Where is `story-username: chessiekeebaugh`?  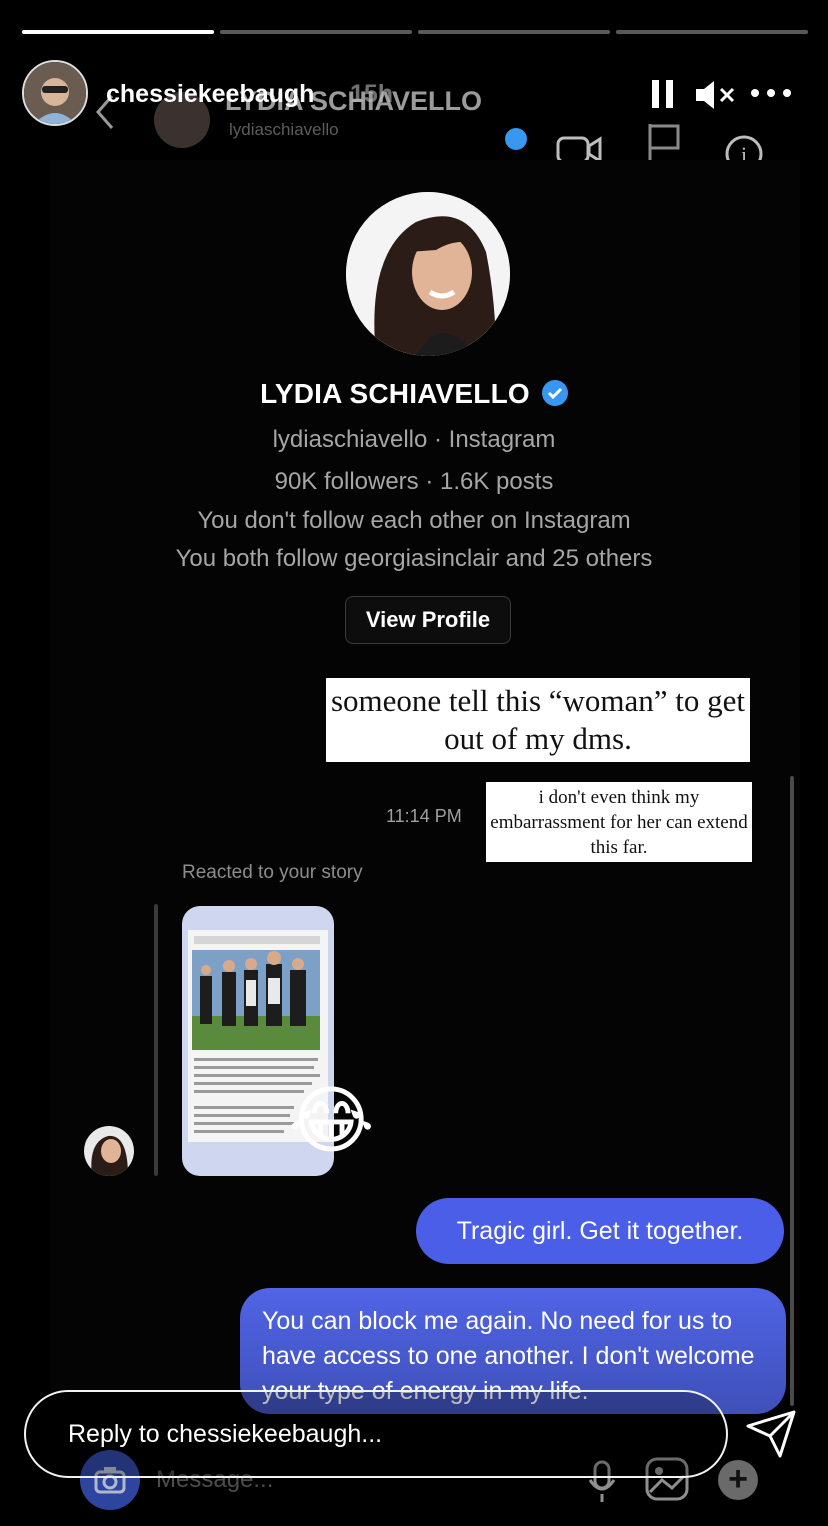 story-username: chessiekeebaugh is located at coordinates (210, 94).